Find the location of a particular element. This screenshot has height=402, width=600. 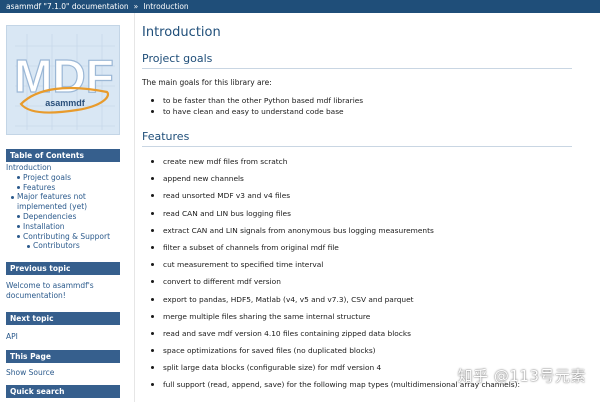

logo-mdf-text: MDF is located at coordinates (64, 76).